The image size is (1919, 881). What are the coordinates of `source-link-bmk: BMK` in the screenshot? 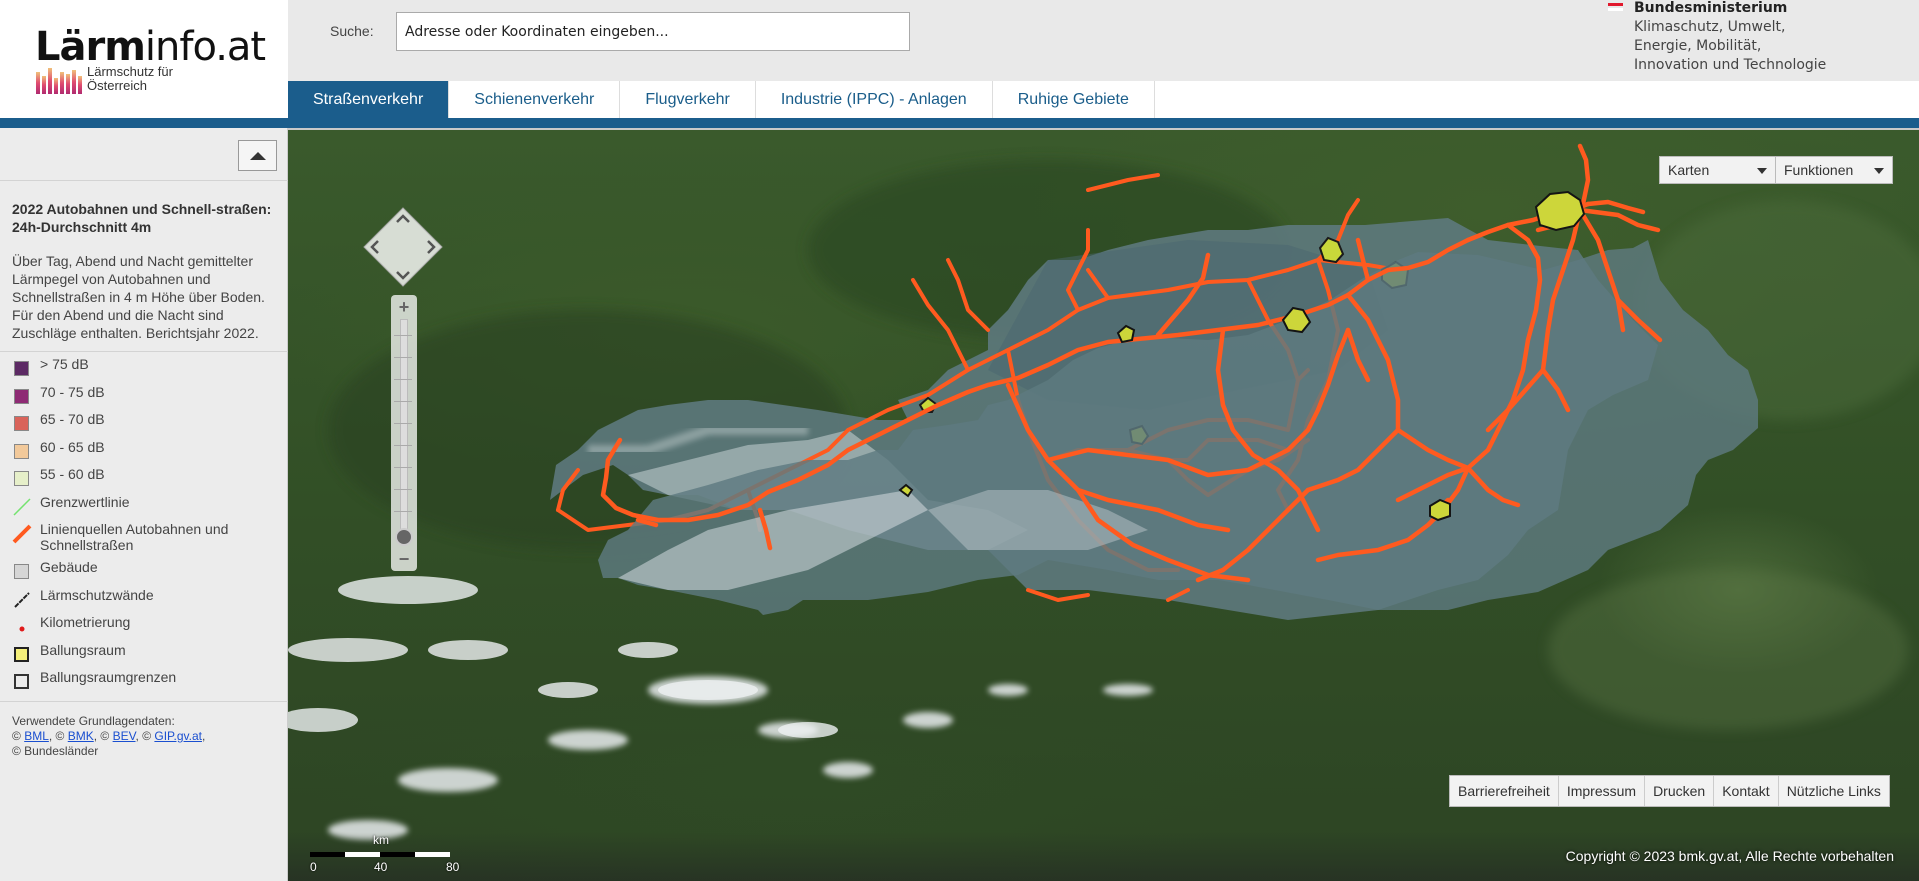 It's located at (81, 736).